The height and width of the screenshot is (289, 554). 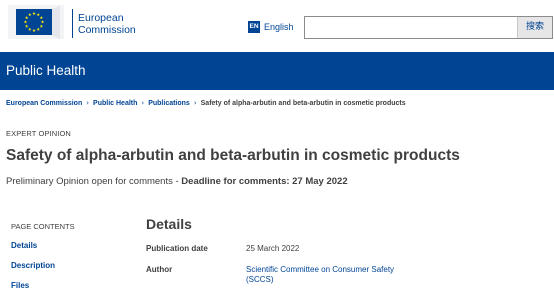 I want to click on logo-text: European Commission, so click(x=107, y=24).